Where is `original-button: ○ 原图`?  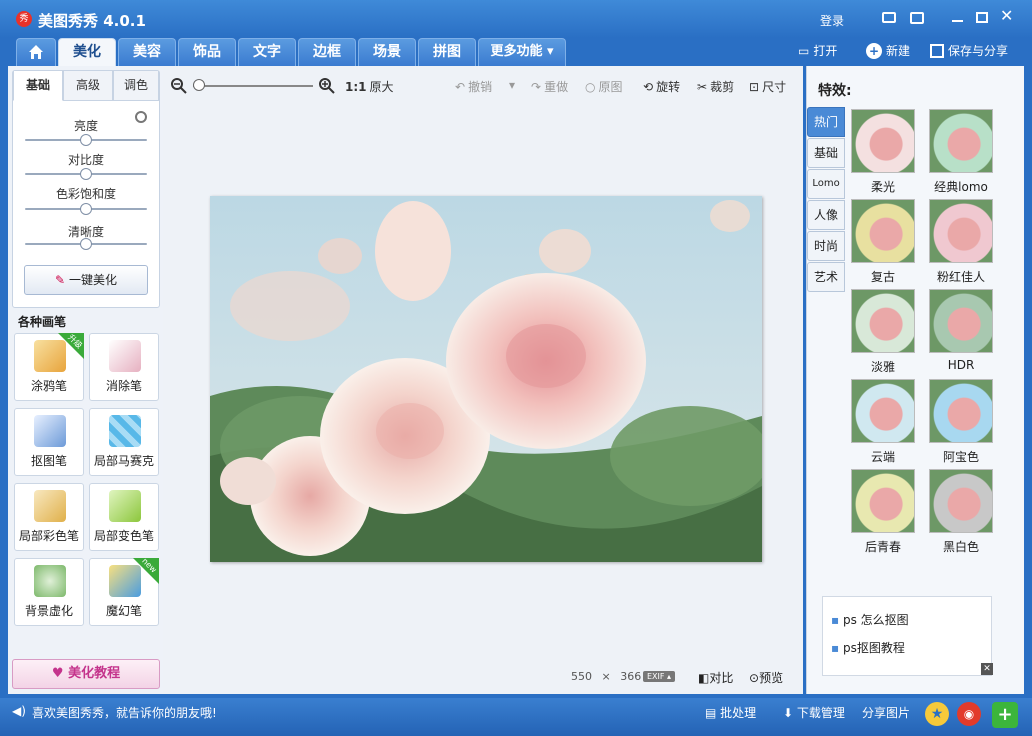 original-button: ○ 原图 is located at coordinates (604, 86).